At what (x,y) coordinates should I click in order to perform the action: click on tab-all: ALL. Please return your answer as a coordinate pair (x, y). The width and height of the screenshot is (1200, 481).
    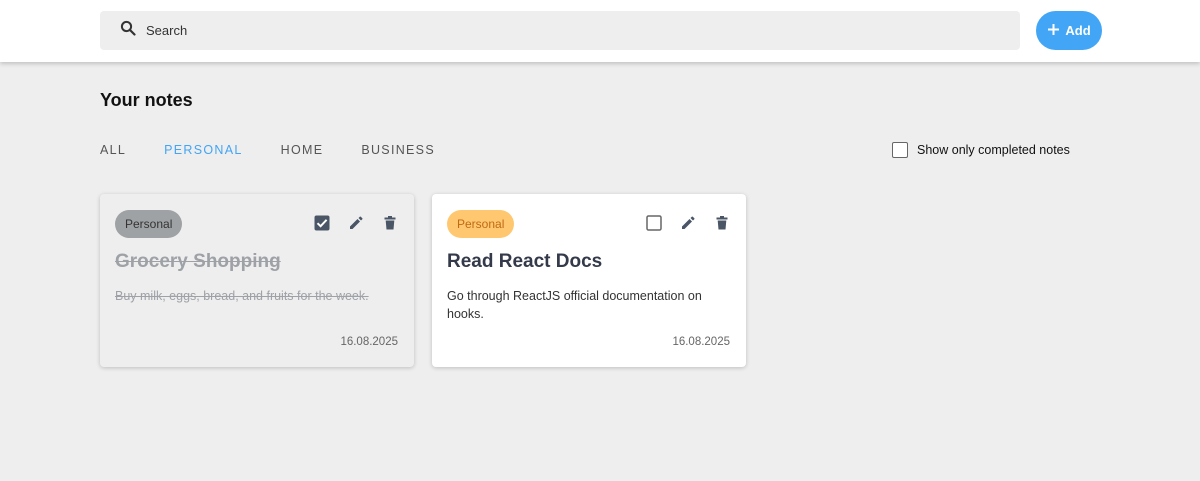
    Looking at the image, I should click on (113, 150).